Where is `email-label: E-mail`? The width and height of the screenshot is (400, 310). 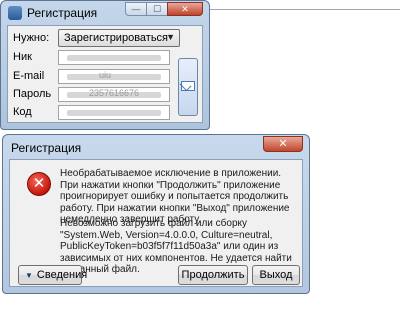 email-label: E-mail is located at coordinates (29, 76).